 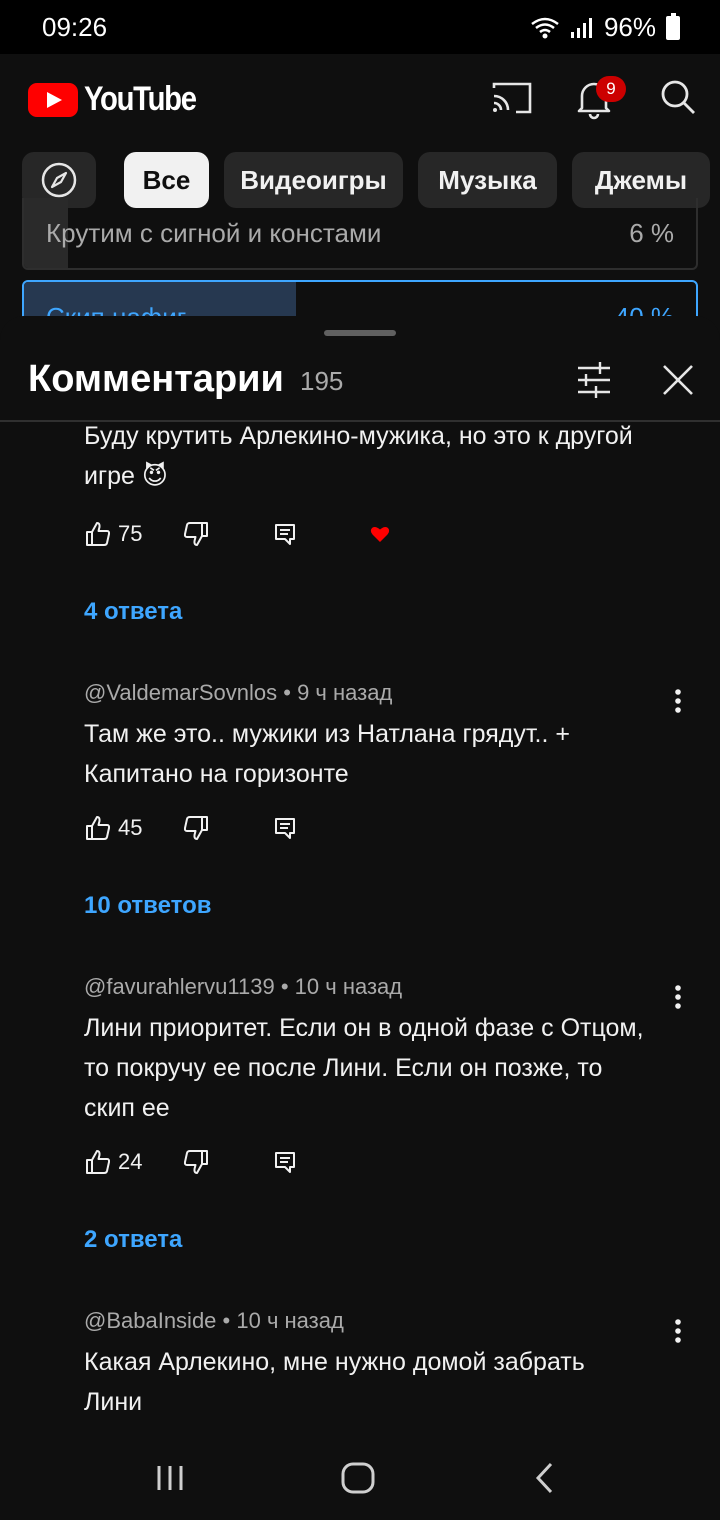 What do you see at coordinates (678, 380) in the screenshot?
I see `close-icon` at bounding box center [678, 380].